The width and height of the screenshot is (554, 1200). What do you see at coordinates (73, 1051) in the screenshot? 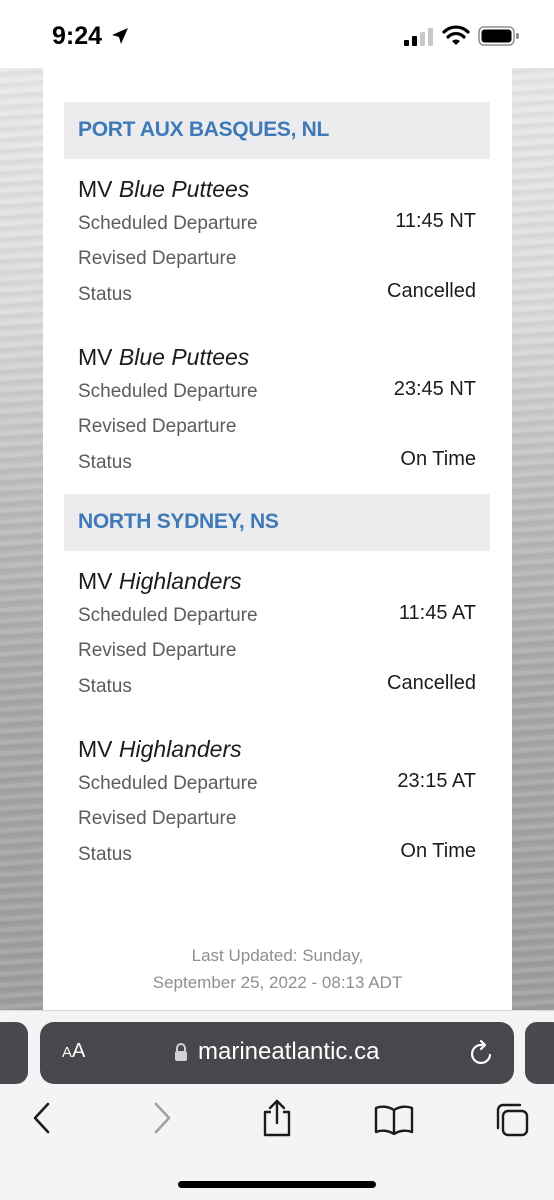
I see `reader-settings-button: AA` at bounding box center [73, 1051].